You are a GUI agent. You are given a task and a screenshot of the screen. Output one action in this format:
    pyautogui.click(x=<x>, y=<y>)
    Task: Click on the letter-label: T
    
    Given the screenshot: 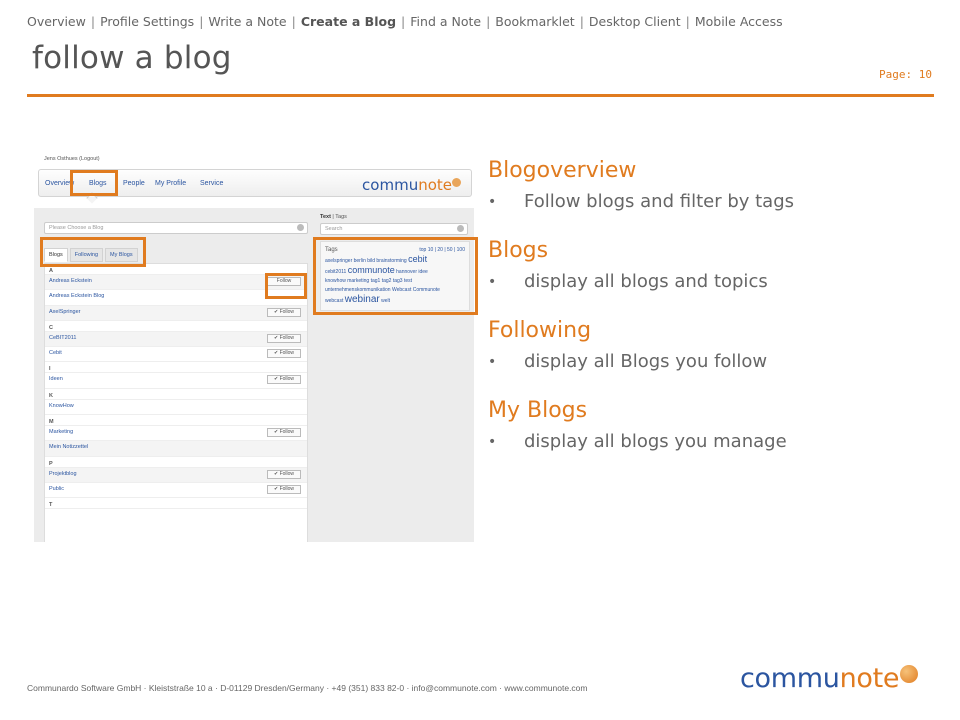 What is the action you would take?
    pyautogui.click(x=51, y=505)
    